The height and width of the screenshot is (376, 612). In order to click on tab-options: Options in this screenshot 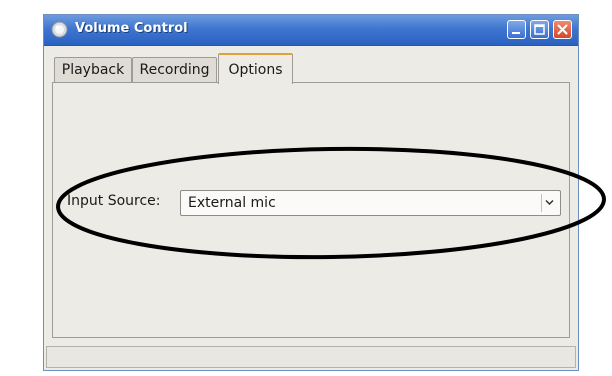, I will do `click(255, 68)`.